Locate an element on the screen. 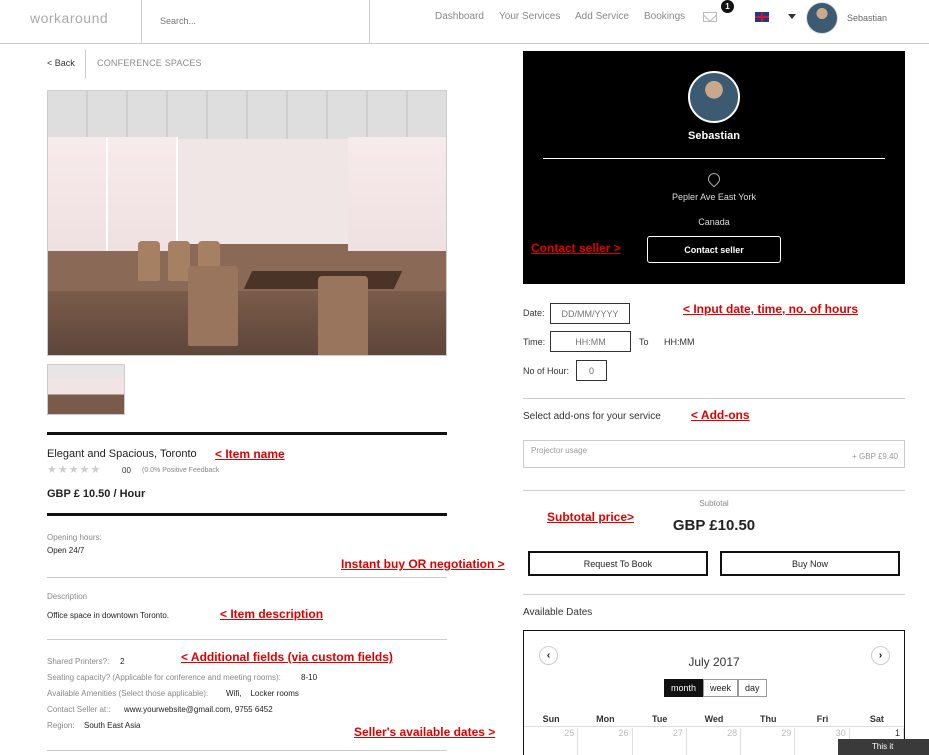  item-price: GBP £ 10.50 / Hour is located at coordinates (96, 494).